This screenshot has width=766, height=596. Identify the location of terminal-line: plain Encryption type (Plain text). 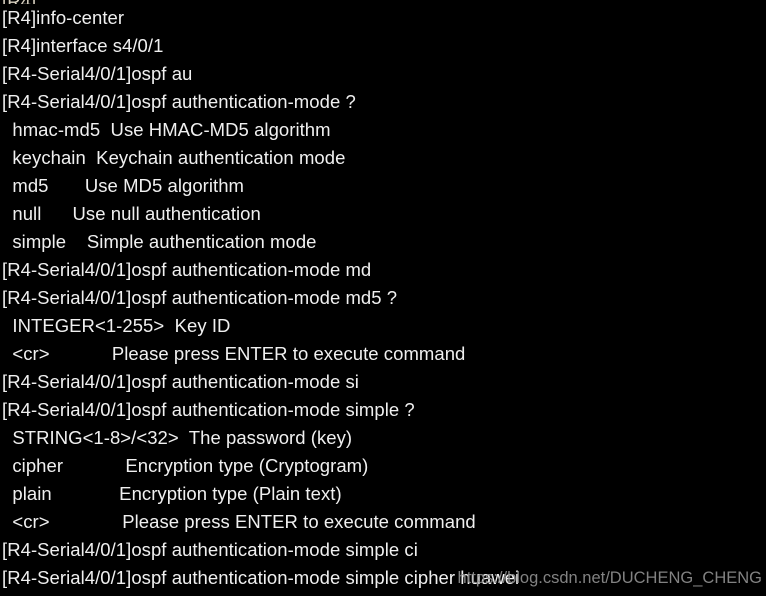
(172, 493).